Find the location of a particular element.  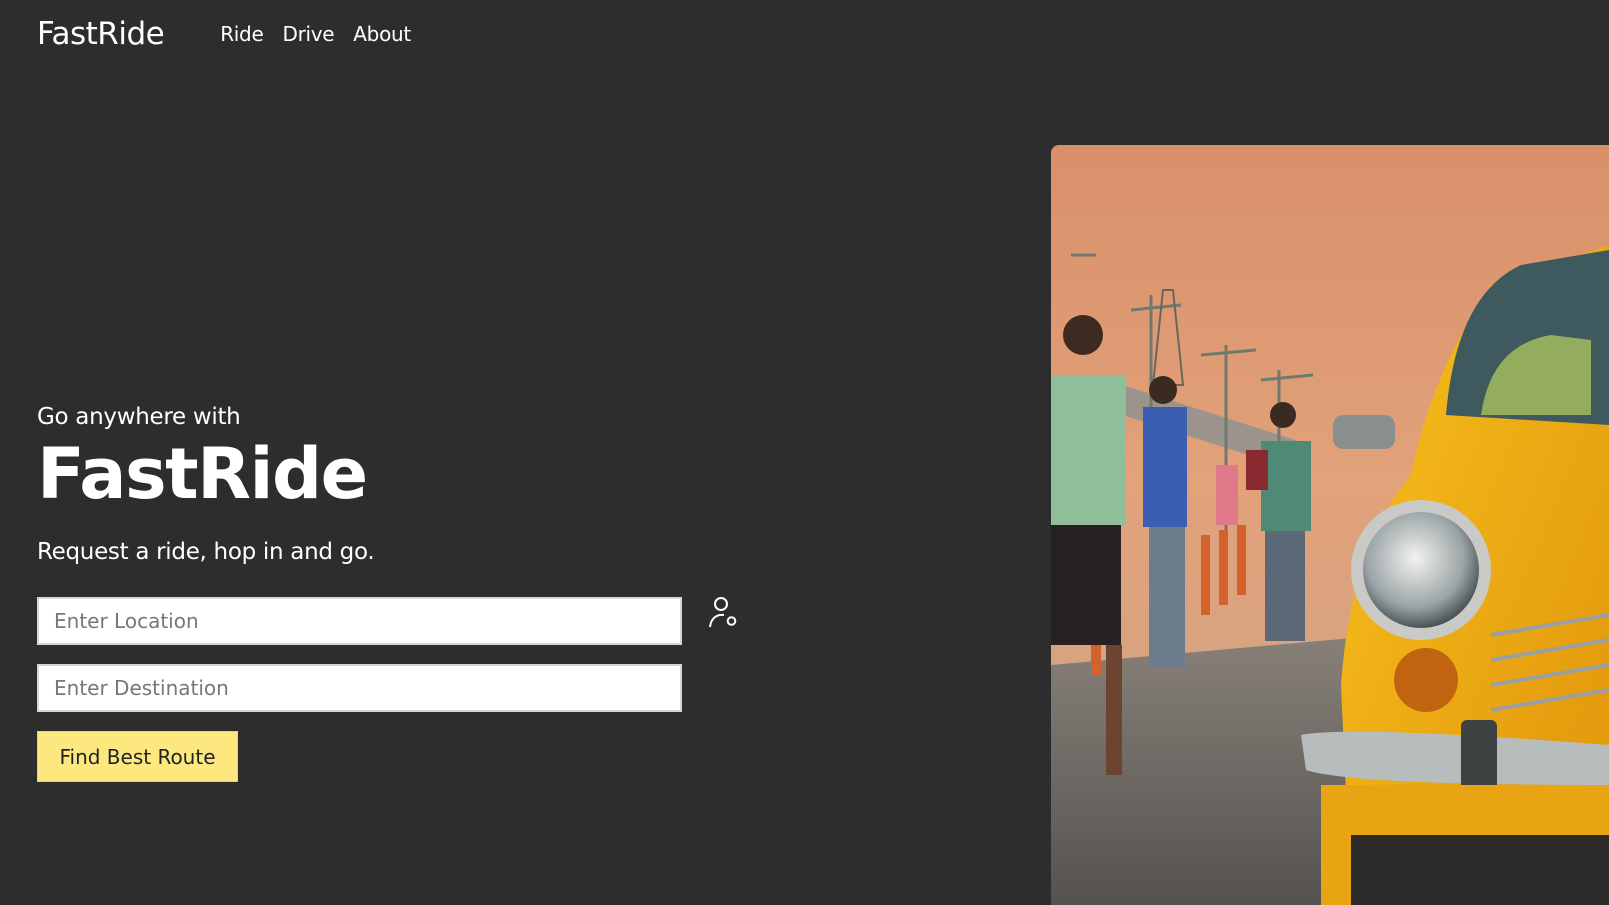

location-input is located at coordinates (359, 621).